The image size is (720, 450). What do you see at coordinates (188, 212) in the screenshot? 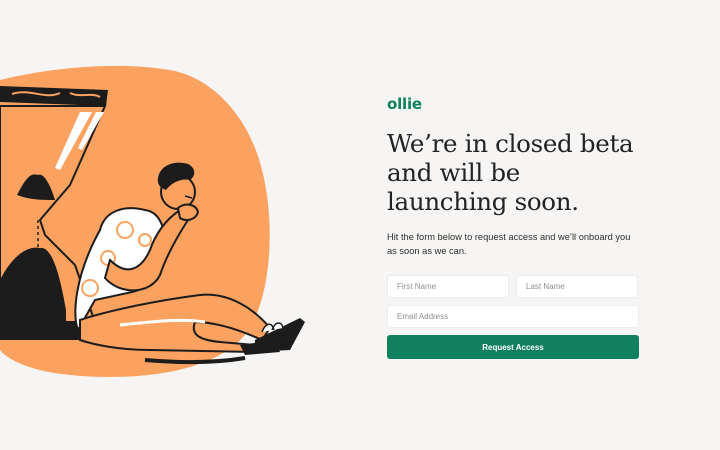
I see `person-hand` at bounding box center [188, 212].